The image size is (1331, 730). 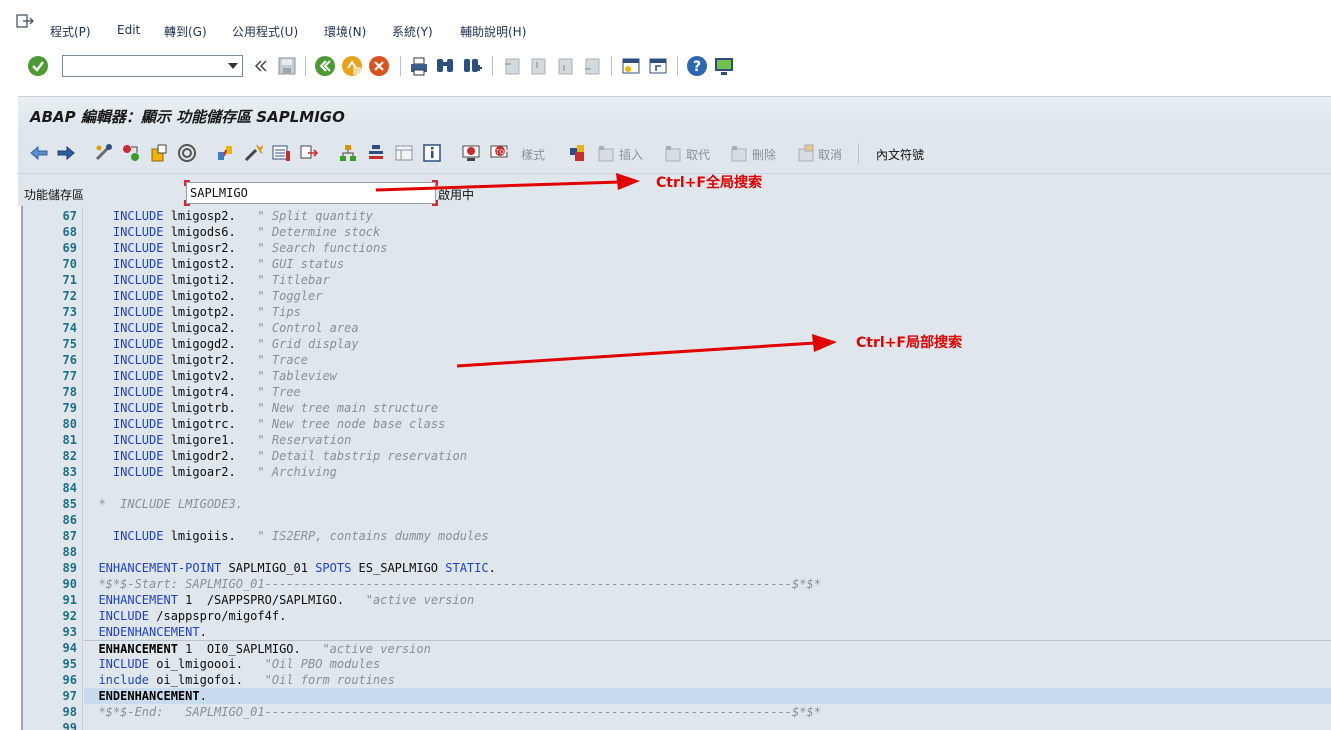 I want to click on code-line: INCLUDE lmigosp2. " Split quantity, so click(x=707, y=216).